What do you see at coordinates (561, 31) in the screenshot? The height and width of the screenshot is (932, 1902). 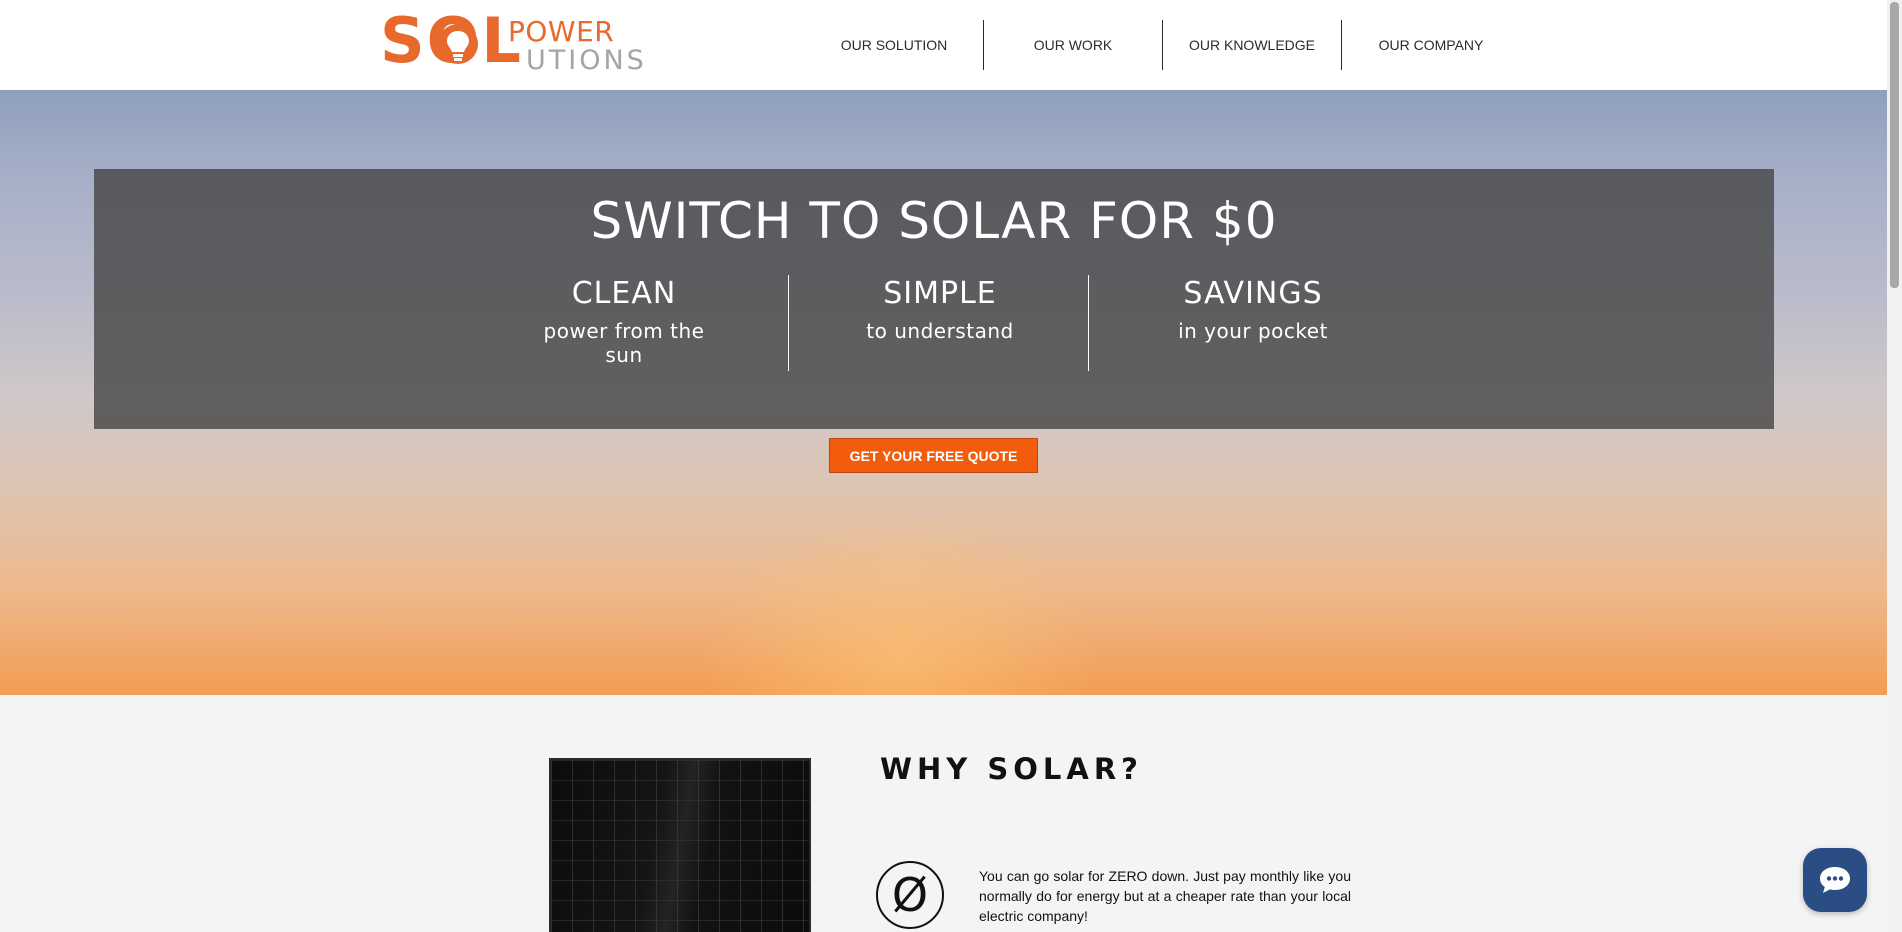 I see `logo-power-text: POWER` at bounding box center [561, 31].